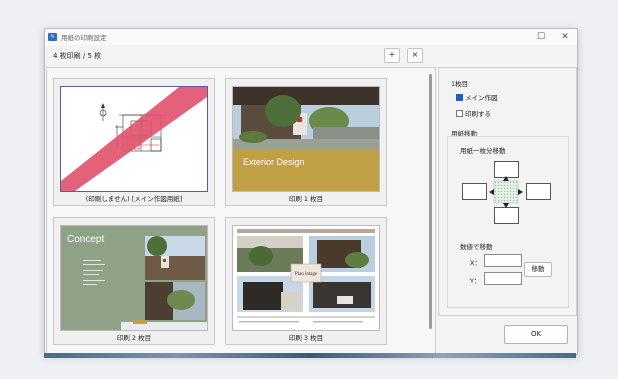  Describe the element at coordinates (306, 338) in the screenshot. I see `sheet-caption: 印刷 3 枚目` at that location.